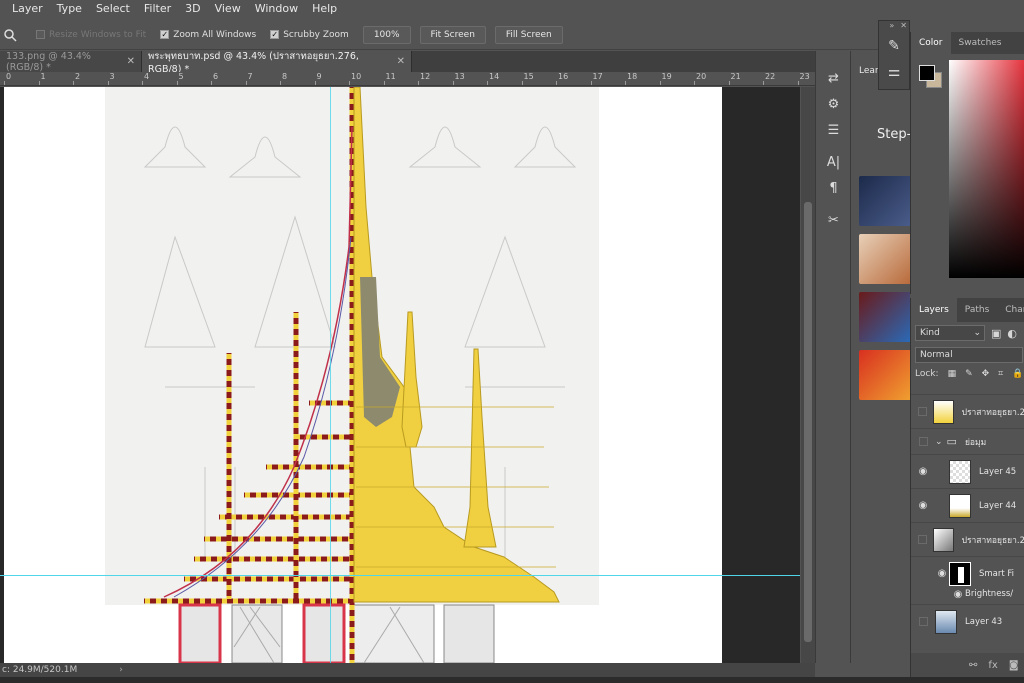 The height and width of the screenshot is (683, 1024). Describe the element at coordinates (992, 665) in the screenshot. I see `fx-icon: fx` at that location.